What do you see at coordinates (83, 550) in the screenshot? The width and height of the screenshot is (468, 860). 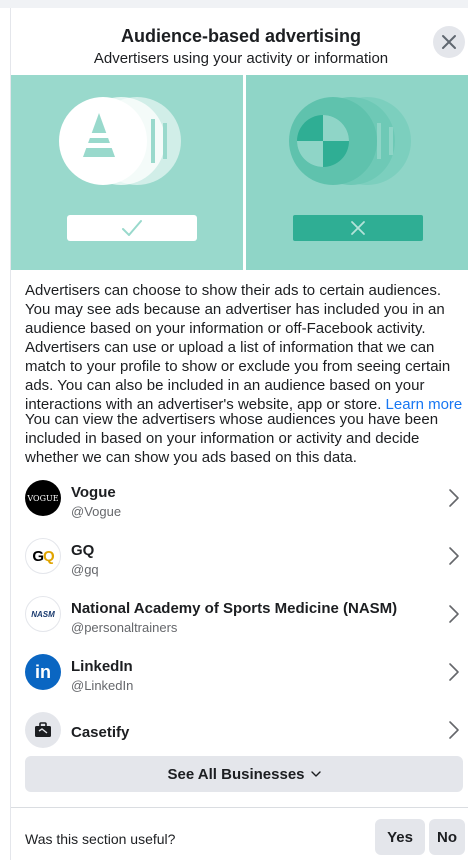 I see `business-name: GQ` at bounding box center [83, 550].